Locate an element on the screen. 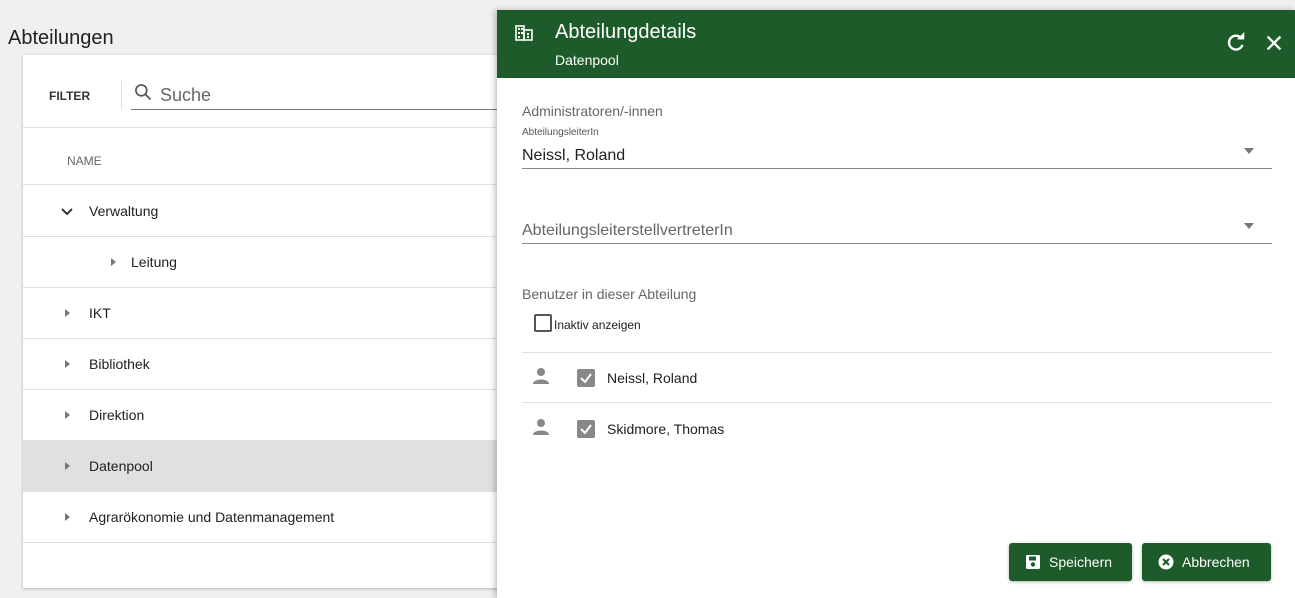 Image resolution: width=1295 pixels, height=598 pixels. floppy-disk-icon is located at coordinates (1033, 562).